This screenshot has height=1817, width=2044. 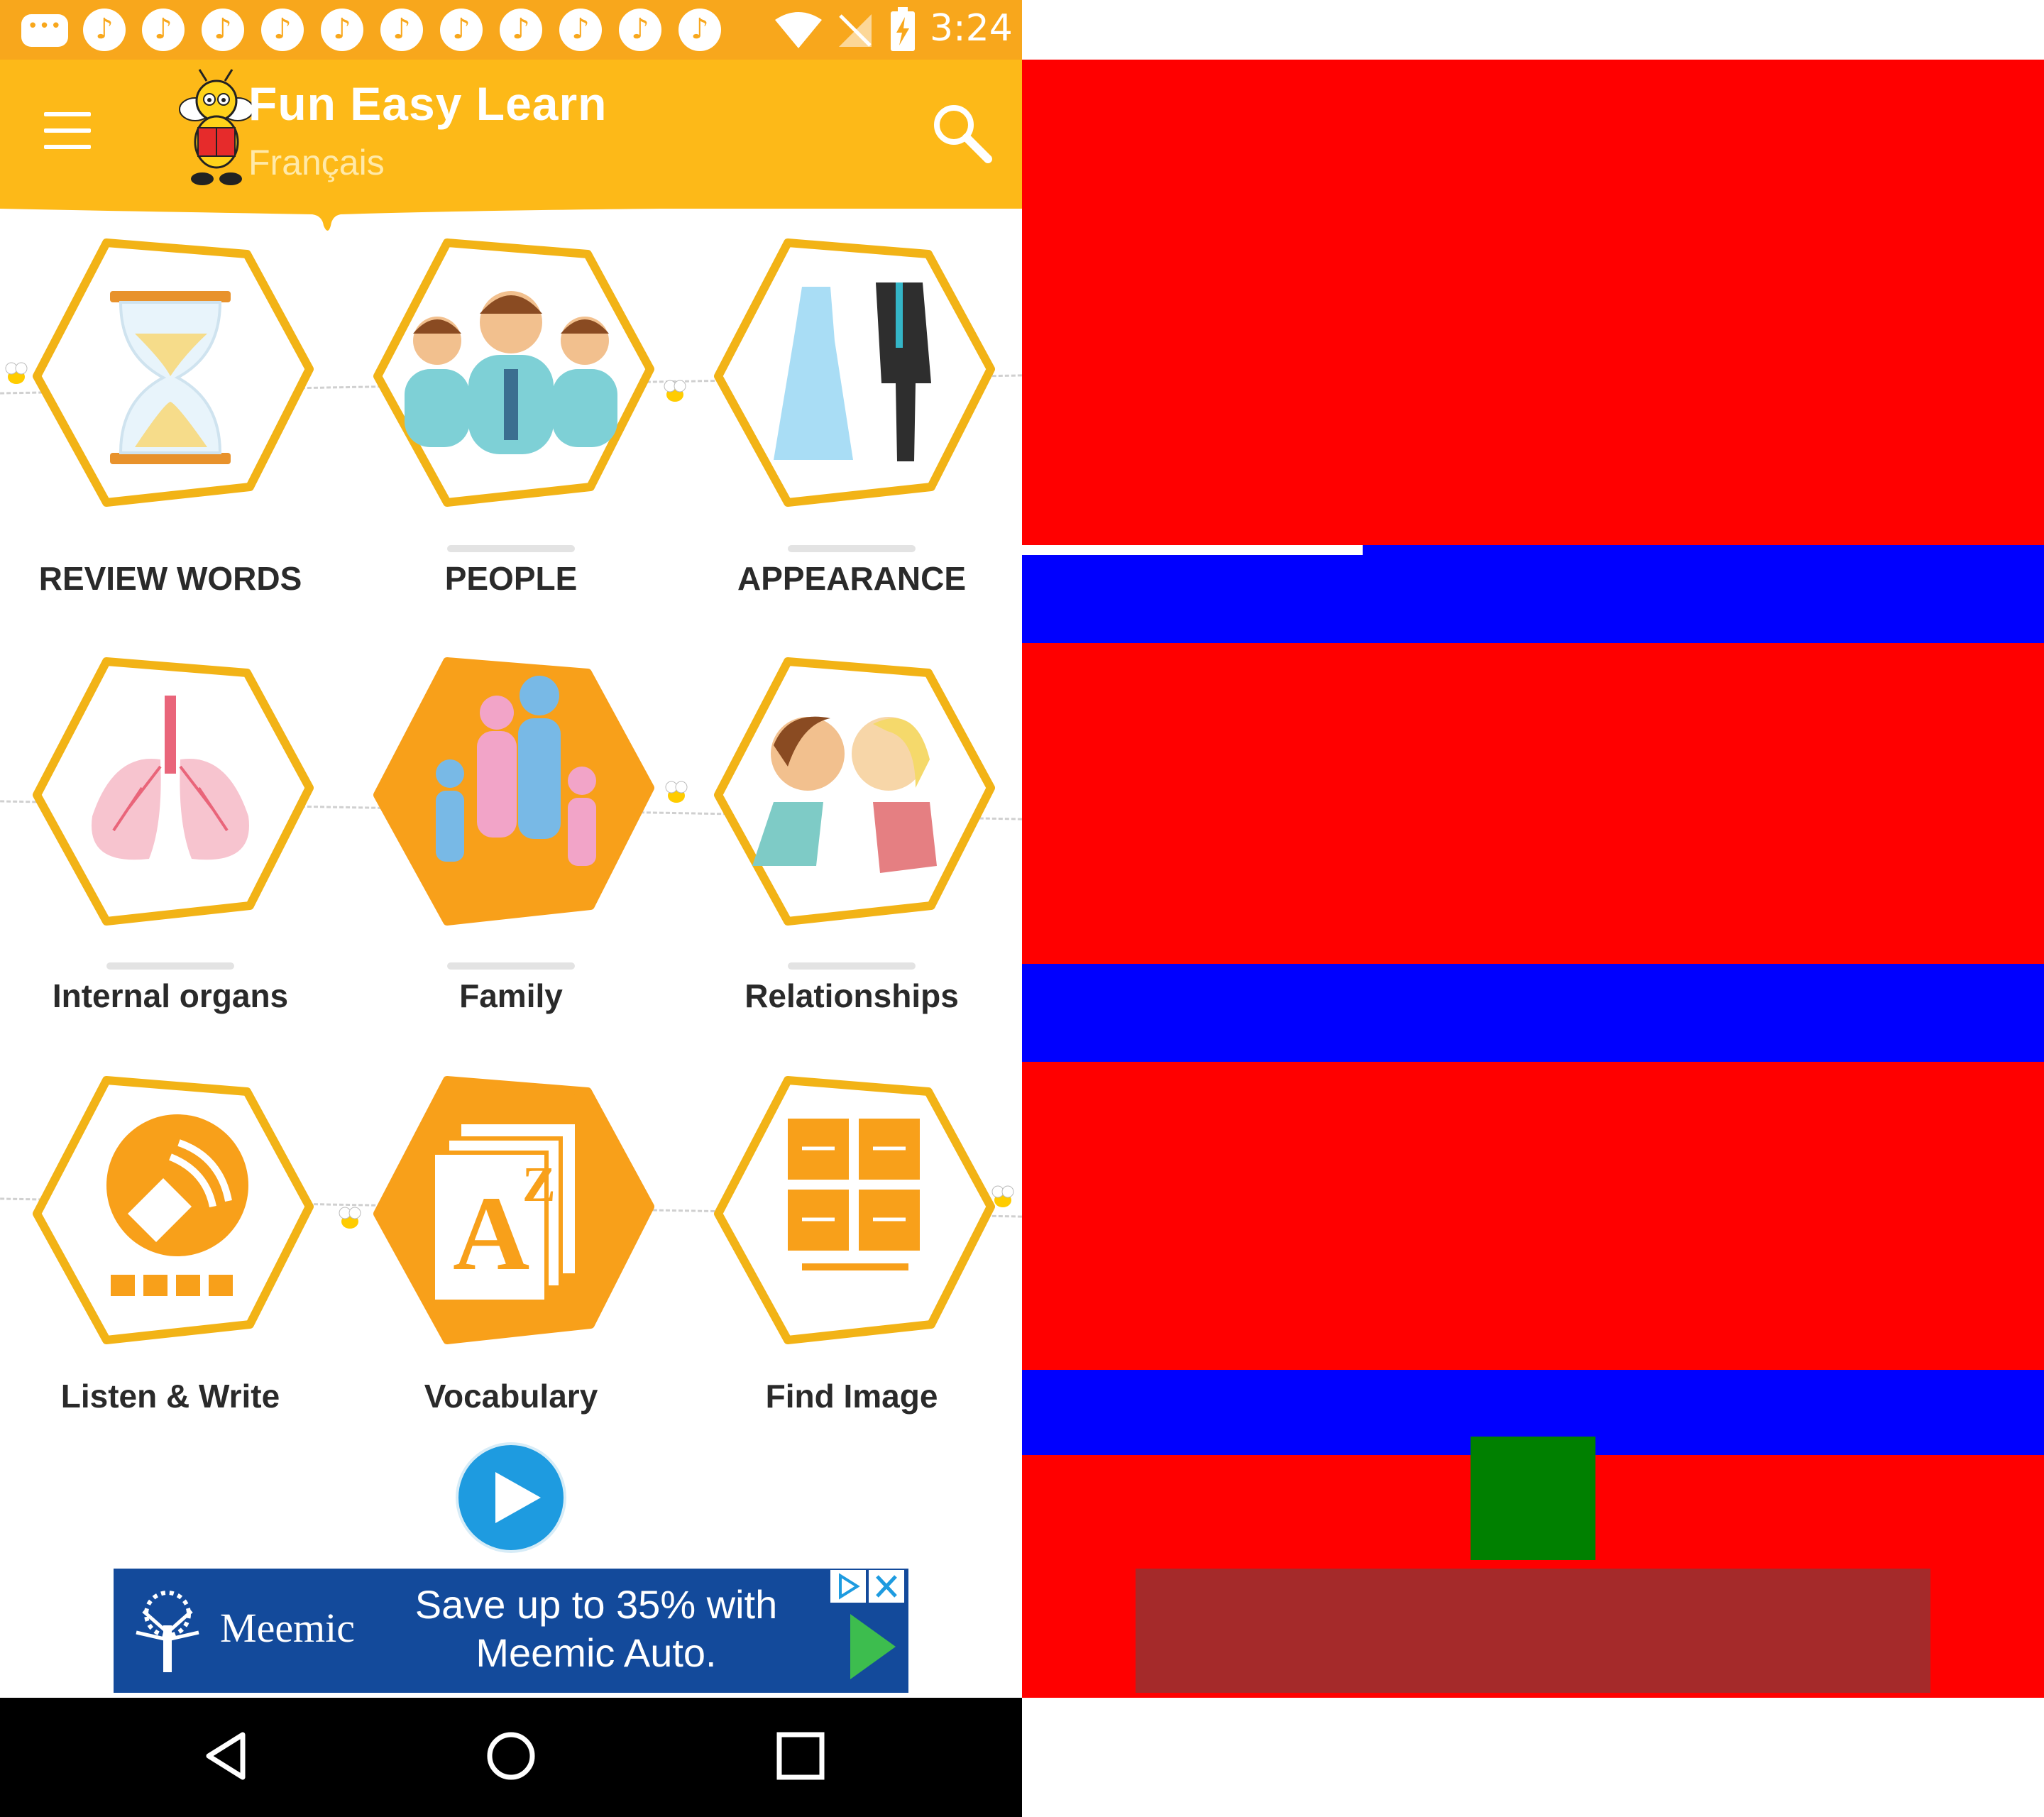 I want to click on app-title: Fun Easy Learn, so click(x=428, y=103).